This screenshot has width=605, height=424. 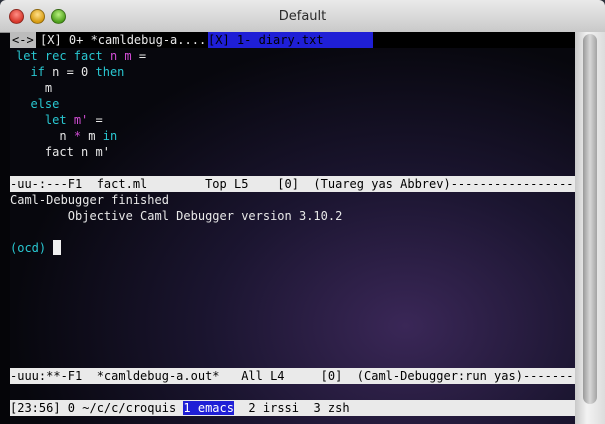 What do you see at coordinates (110, 136) in the screenshot?
I see `keyword: in` at bounding box center [110, 136].